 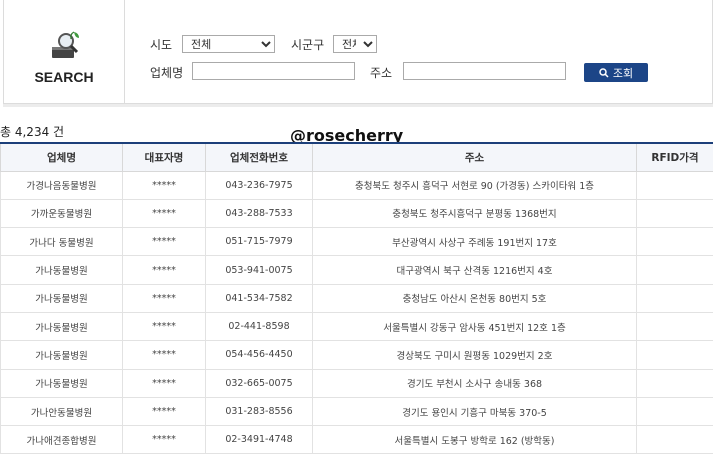 I want to click on sido-select: 전체, so click(x=228, y=44).